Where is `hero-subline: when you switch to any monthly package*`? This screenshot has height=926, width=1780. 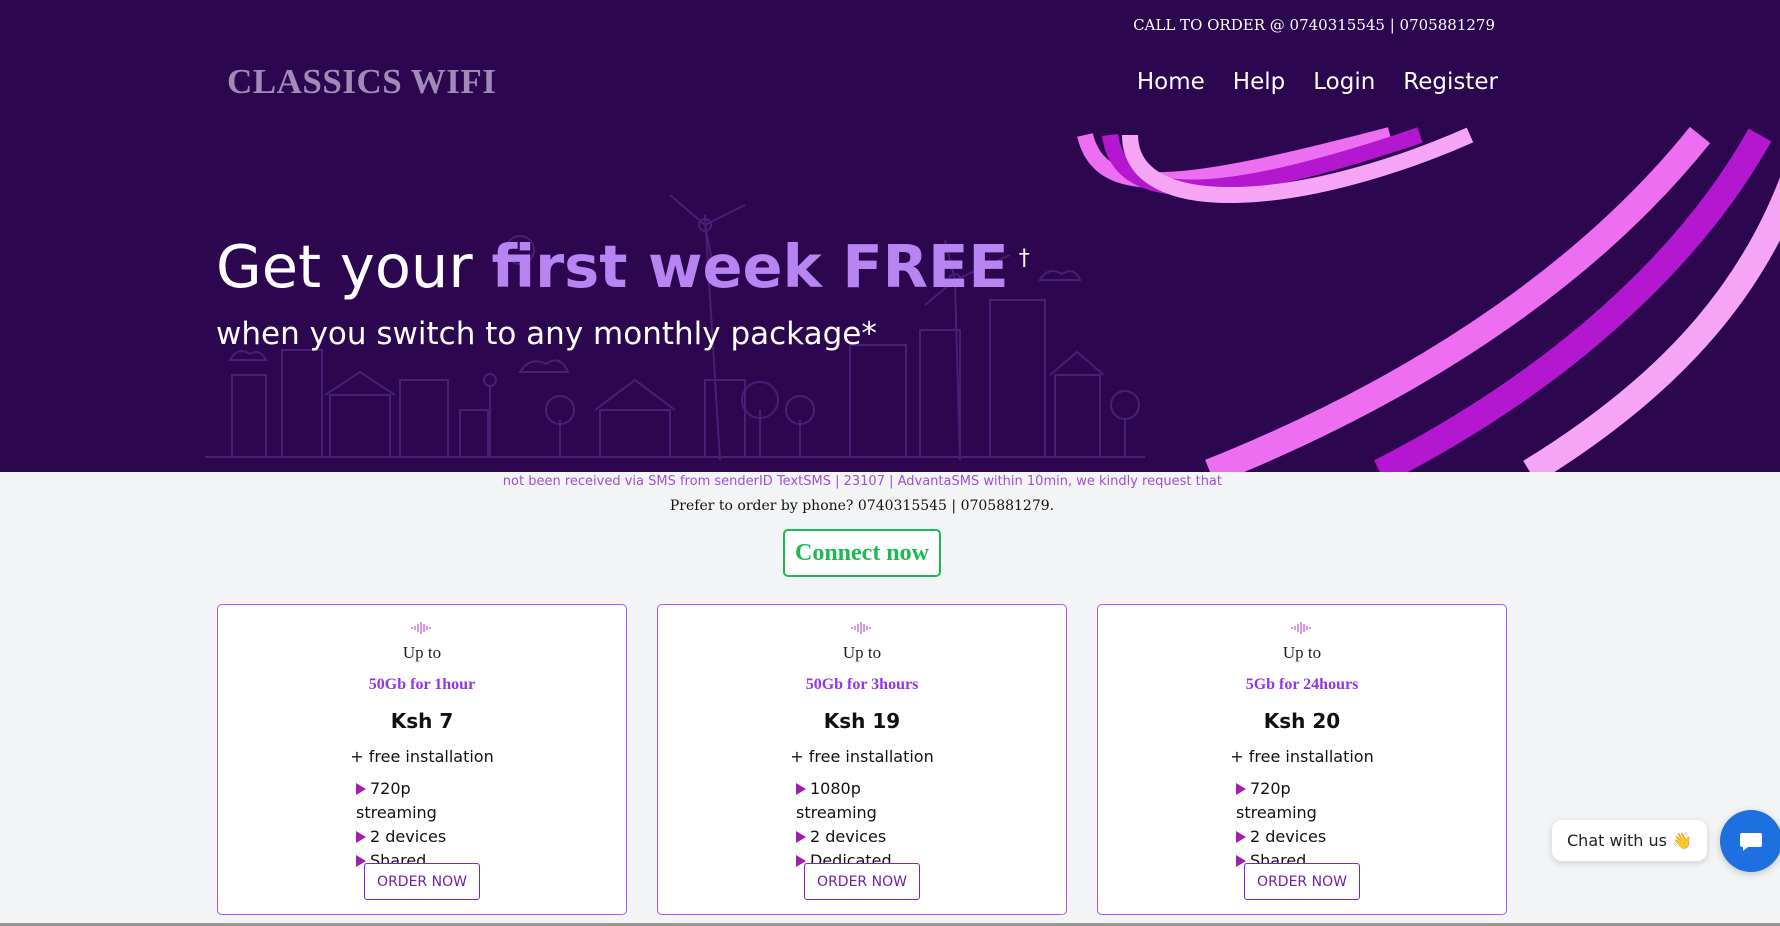 hero-subline: when you switch to any monthly package* is located at coordinates (546, 334).